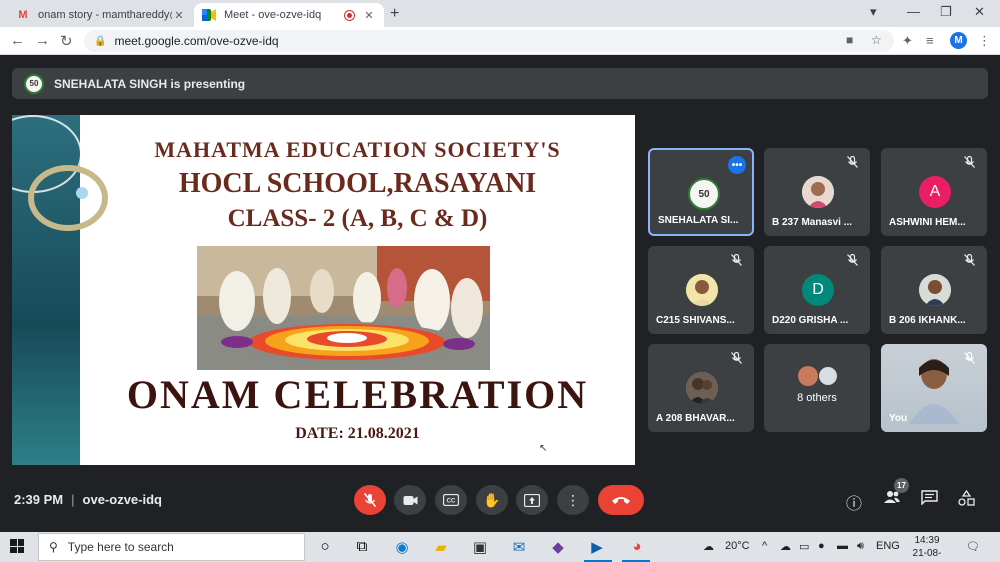  Describe the element at coordinates (150, 83) in the screenshot. I see `presenting-text: SNEHALATA SINGH is presenting` at that location.